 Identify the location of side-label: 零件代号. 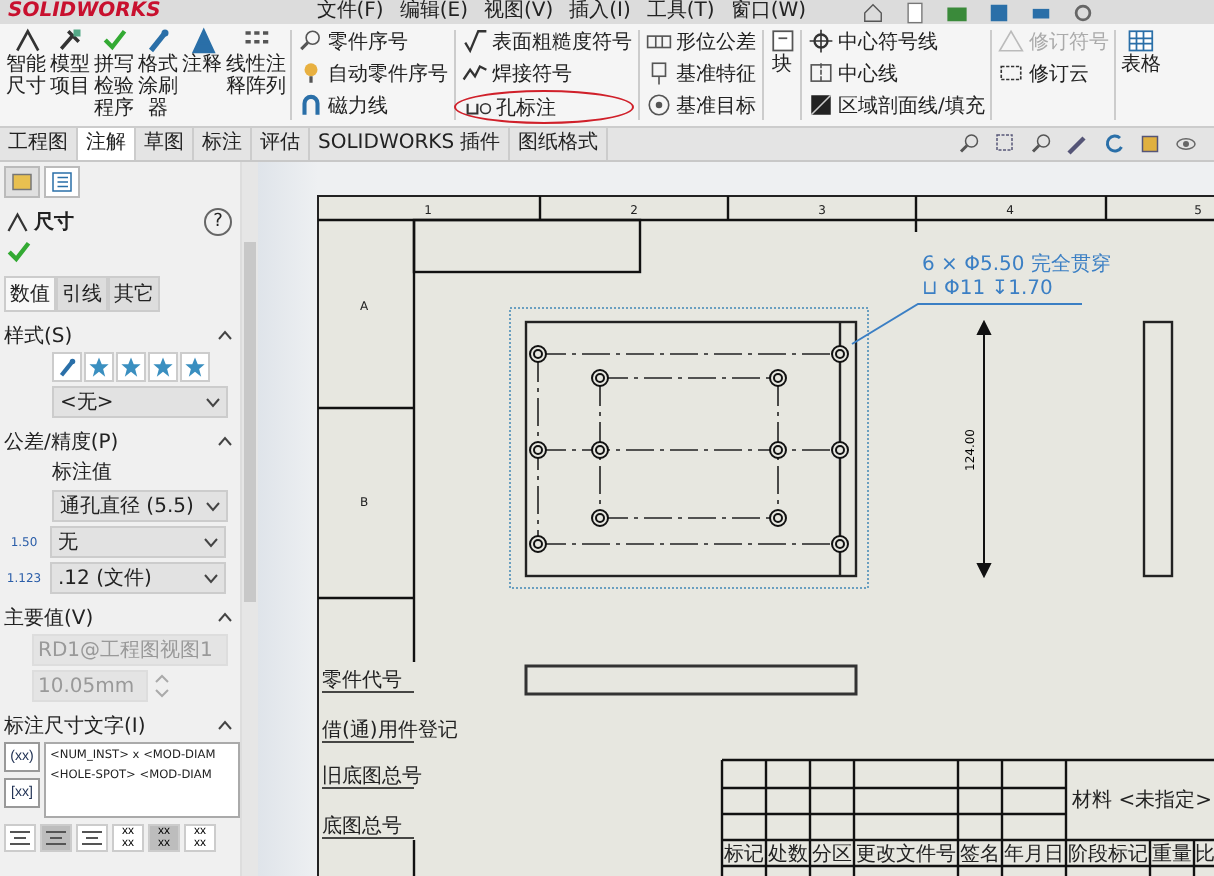
(362, 681).